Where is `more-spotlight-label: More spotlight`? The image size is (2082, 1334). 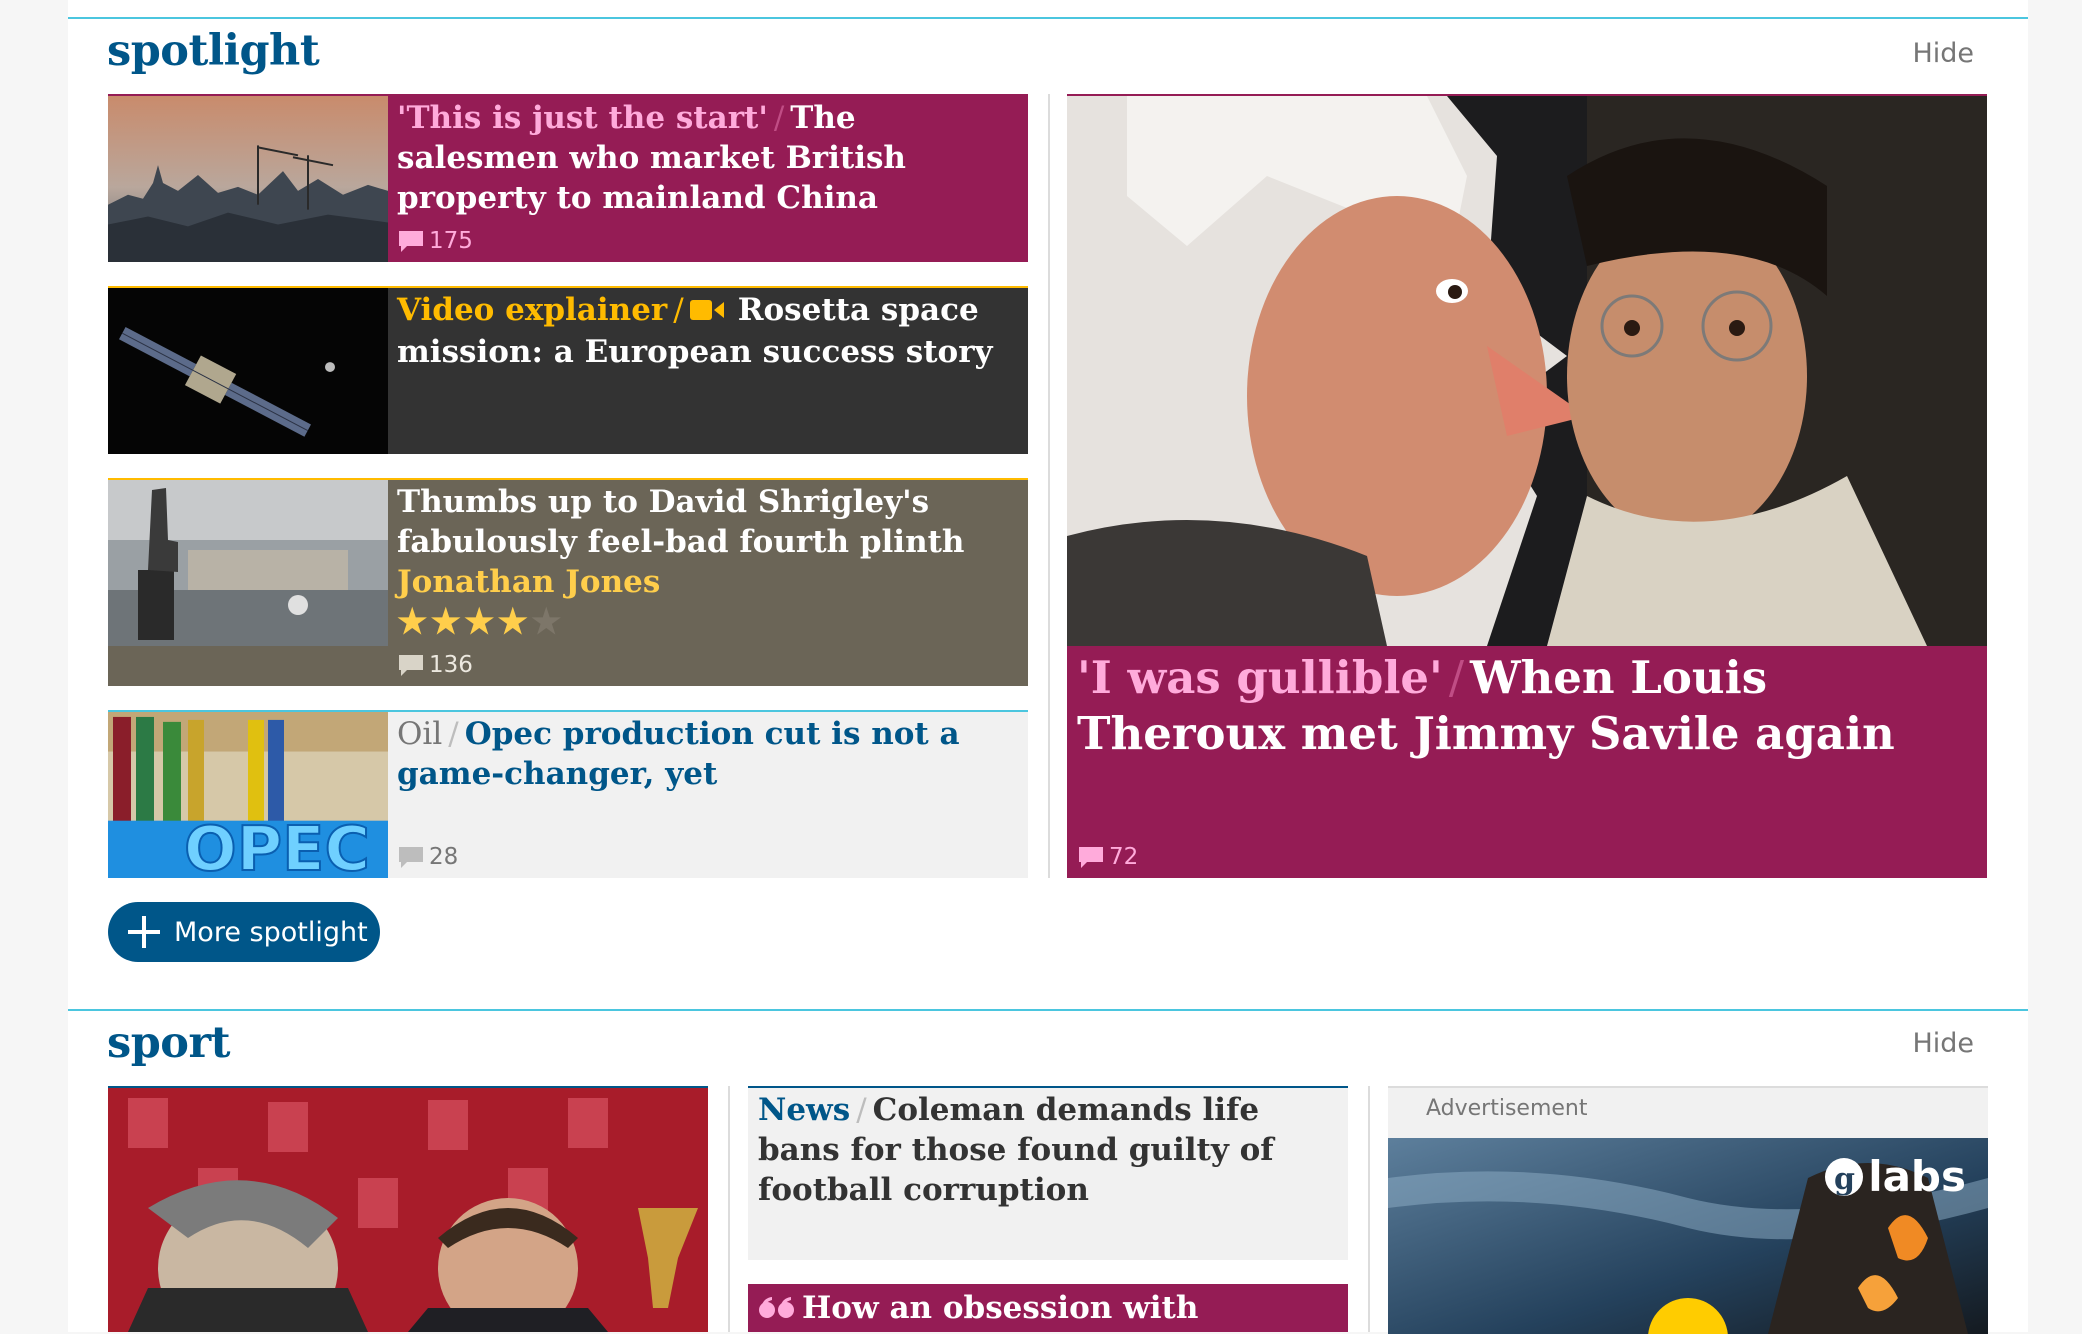 more-spotlight-label: More spotlight is located at coordinates (271, 932).